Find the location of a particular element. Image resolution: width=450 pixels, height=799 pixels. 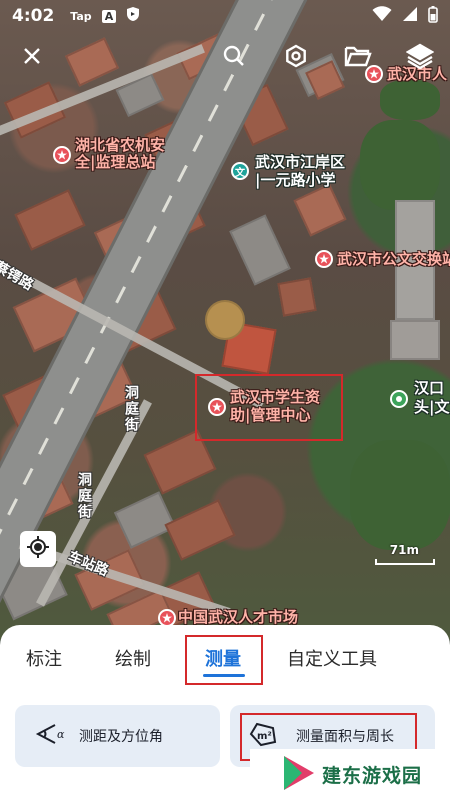

shield-status-icon is located at coordinates (133, 16).